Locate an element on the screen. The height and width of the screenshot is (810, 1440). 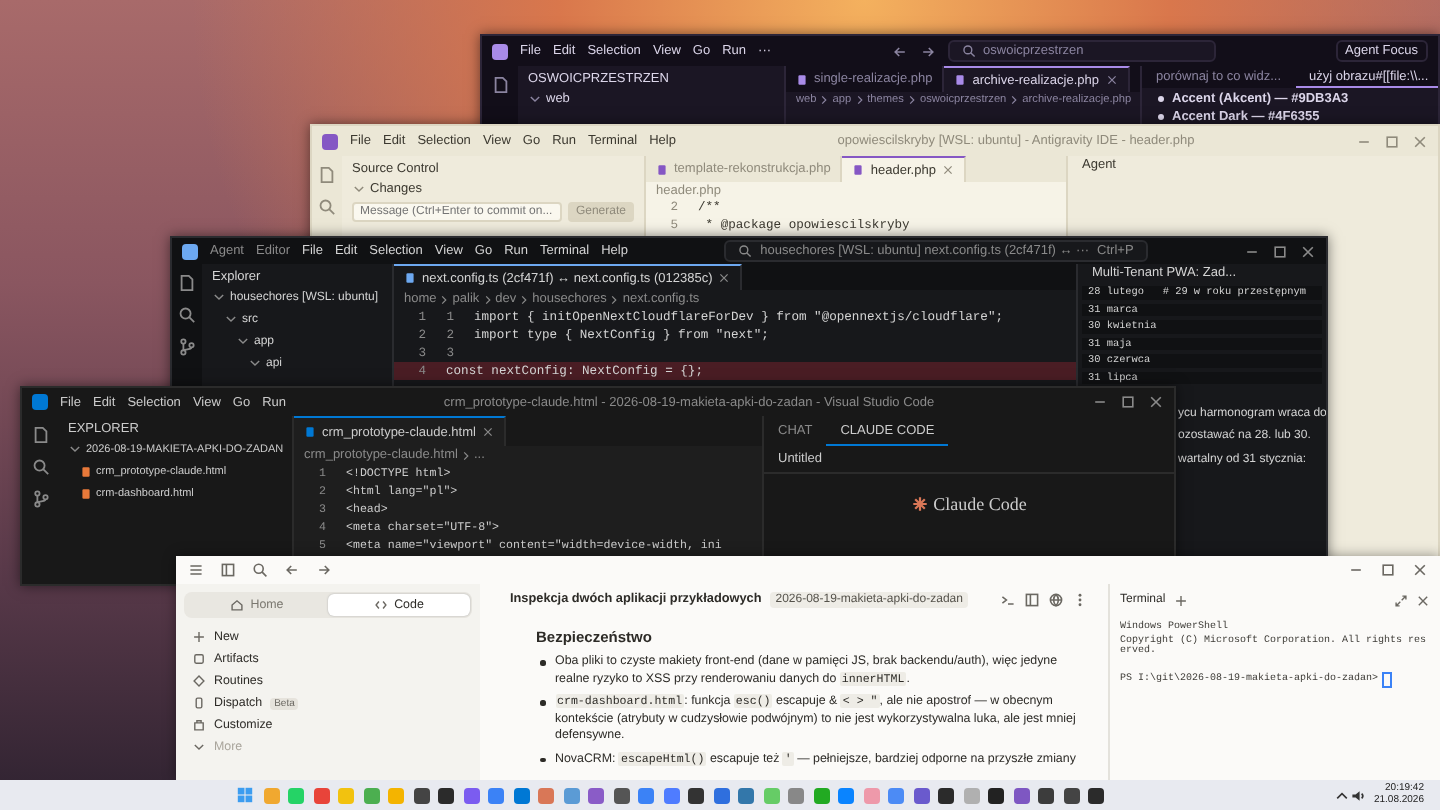
asterisk-logo-icon is located at coordinates (919, 504).